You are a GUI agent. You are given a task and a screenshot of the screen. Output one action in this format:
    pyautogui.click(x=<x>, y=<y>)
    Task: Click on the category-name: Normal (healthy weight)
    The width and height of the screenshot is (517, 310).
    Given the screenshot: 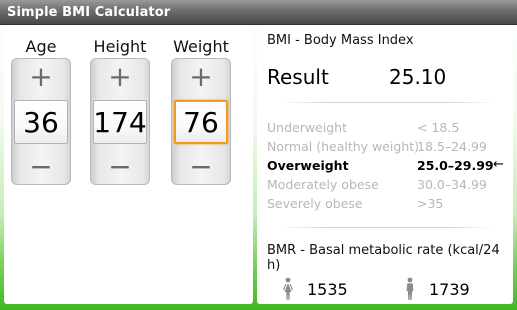 What is the action you would take?
    pyautogui.click(x=343, y=146)
    